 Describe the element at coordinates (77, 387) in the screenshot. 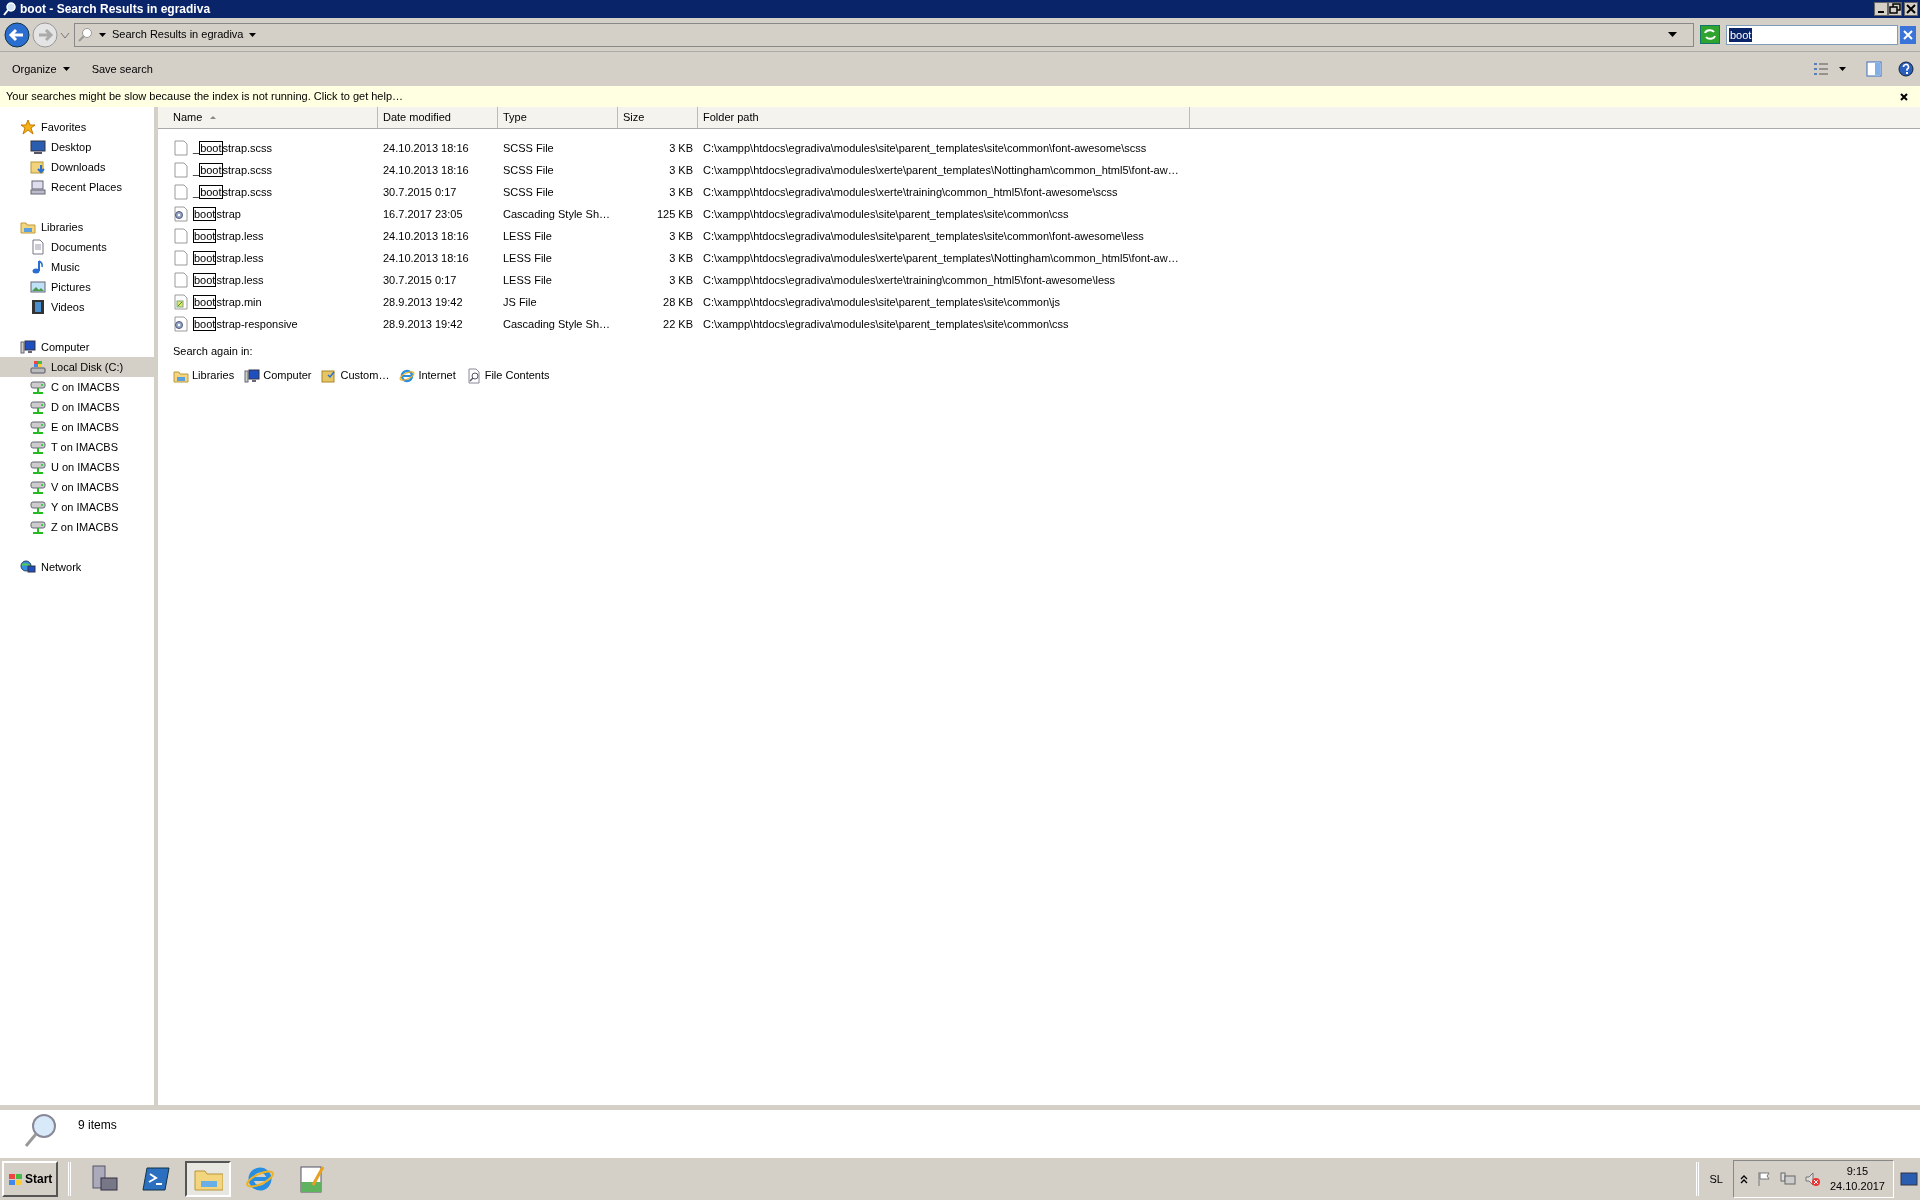

I see `nav-item: C on IMACBS` at that location.